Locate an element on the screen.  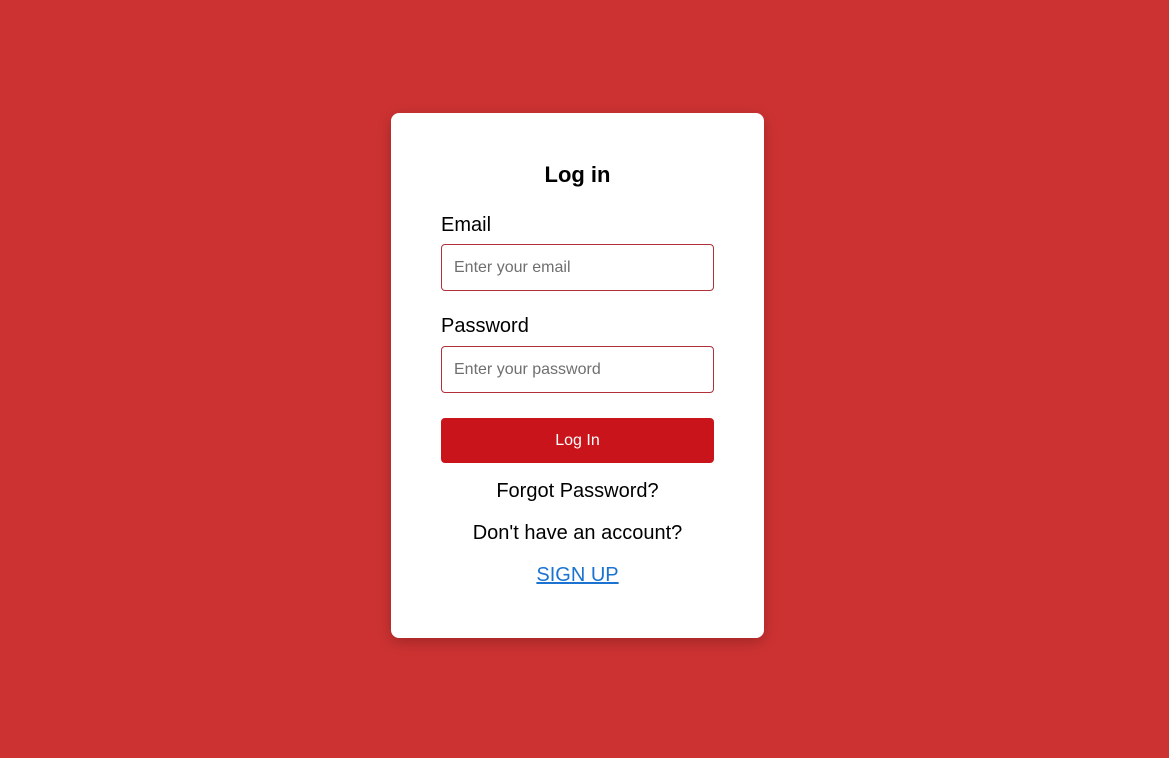
forgot-password-link: Forgot Password? is located at coordinates (577, 491).